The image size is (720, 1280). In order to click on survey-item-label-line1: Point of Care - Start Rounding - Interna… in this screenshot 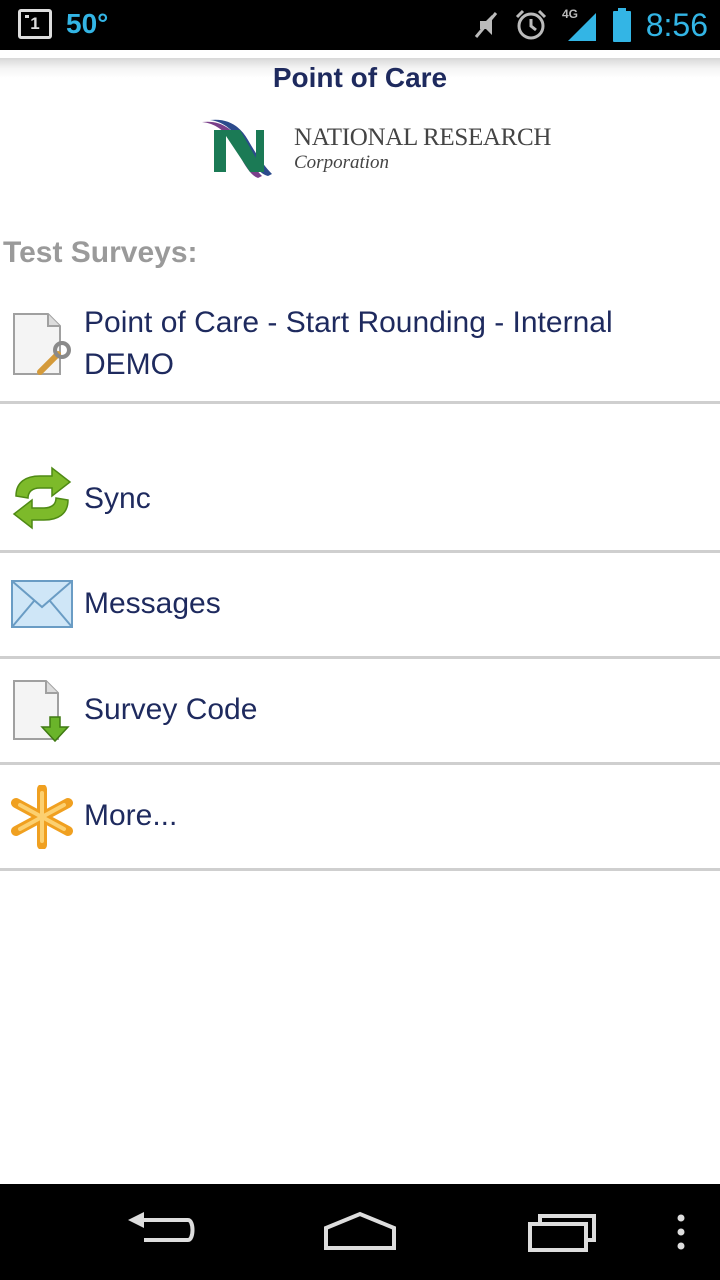, I will do `click(348, 322)`.